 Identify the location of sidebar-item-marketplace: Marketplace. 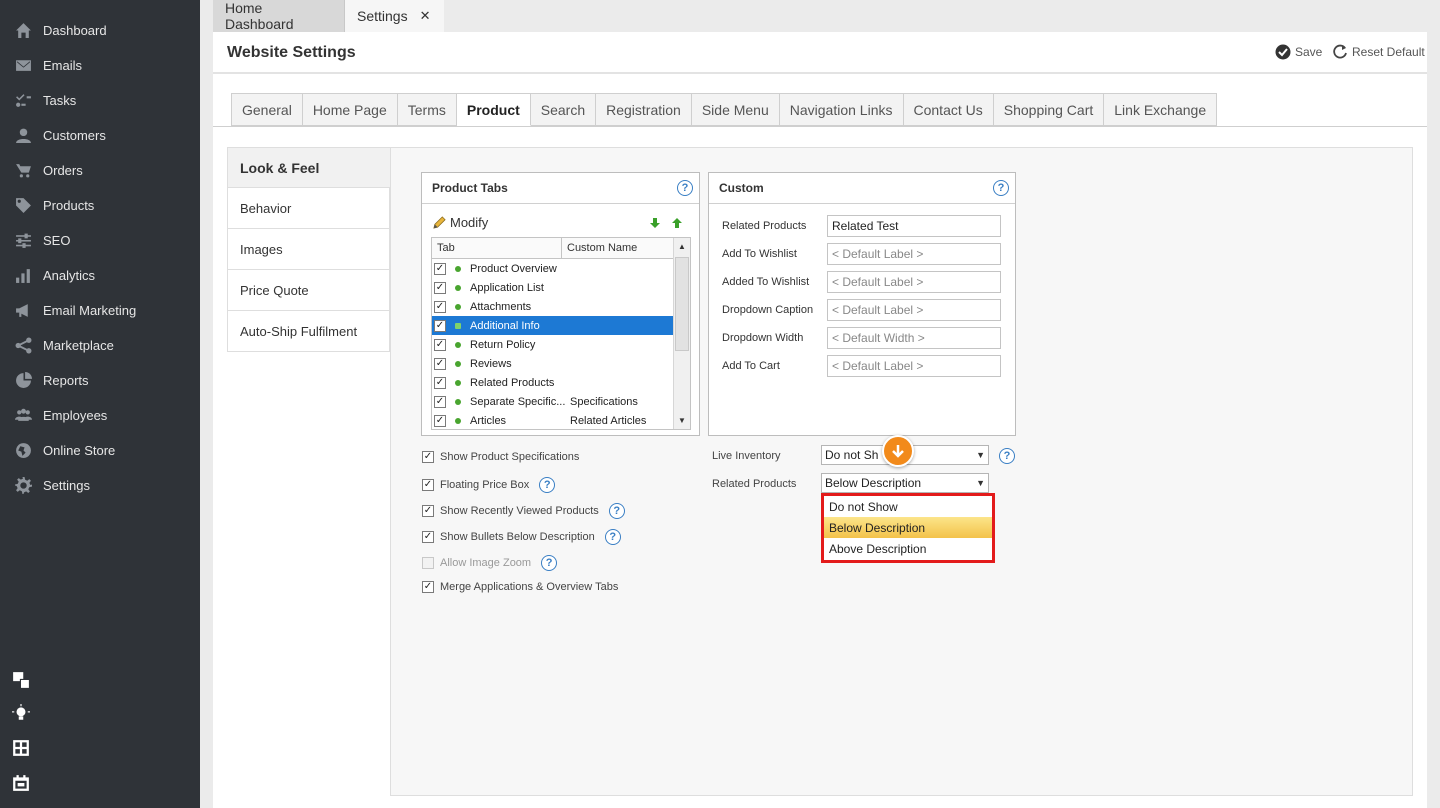
(100, 345).